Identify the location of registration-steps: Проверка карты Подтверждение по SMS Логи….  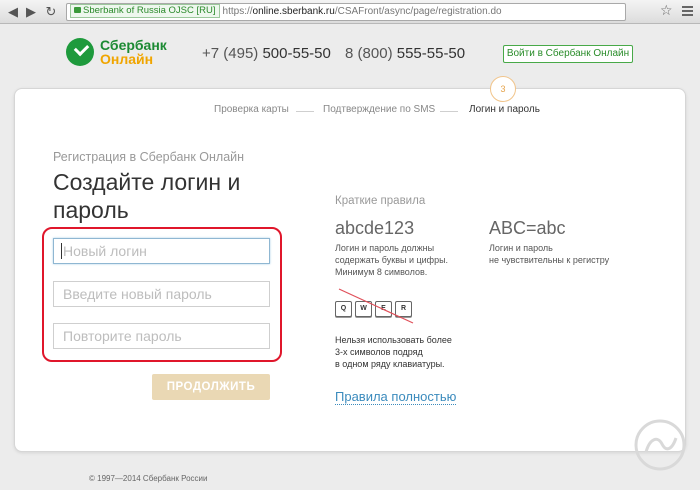
(370, 111).